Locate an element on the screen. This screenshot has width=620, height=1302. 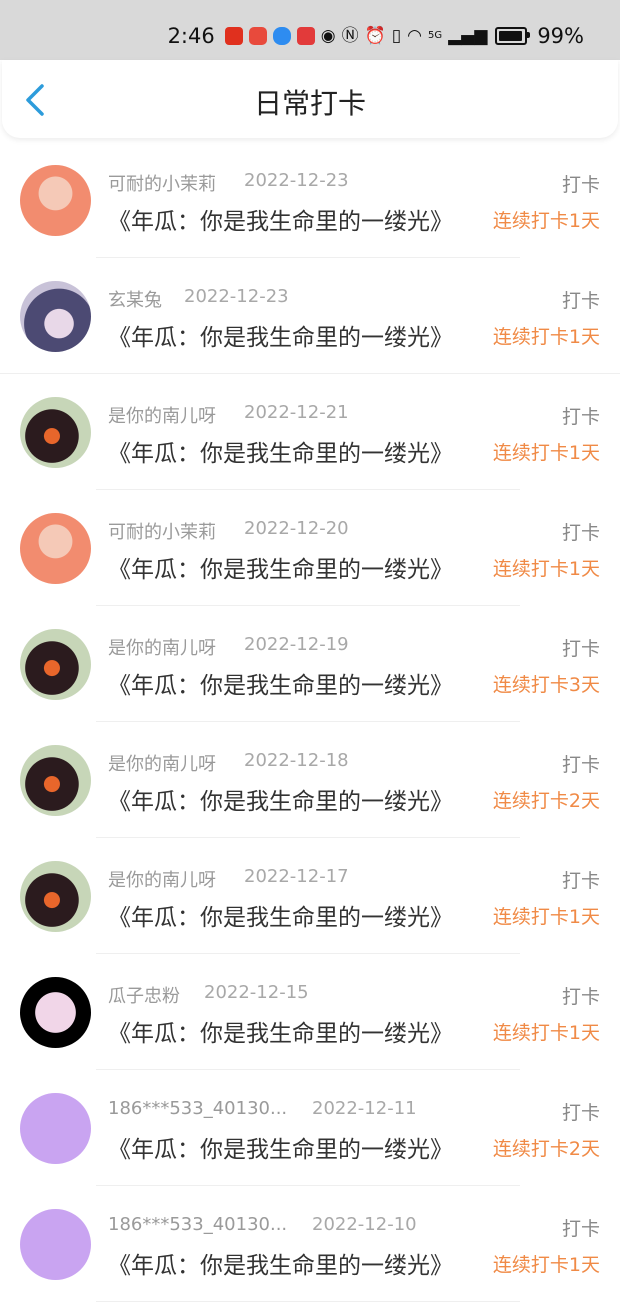
list-item: 是你的南儿呀 2022-12-19 《年瓜：你是我生命里的一缕光》 打卡连续打卡3天 is located at coordinates (310, 664).